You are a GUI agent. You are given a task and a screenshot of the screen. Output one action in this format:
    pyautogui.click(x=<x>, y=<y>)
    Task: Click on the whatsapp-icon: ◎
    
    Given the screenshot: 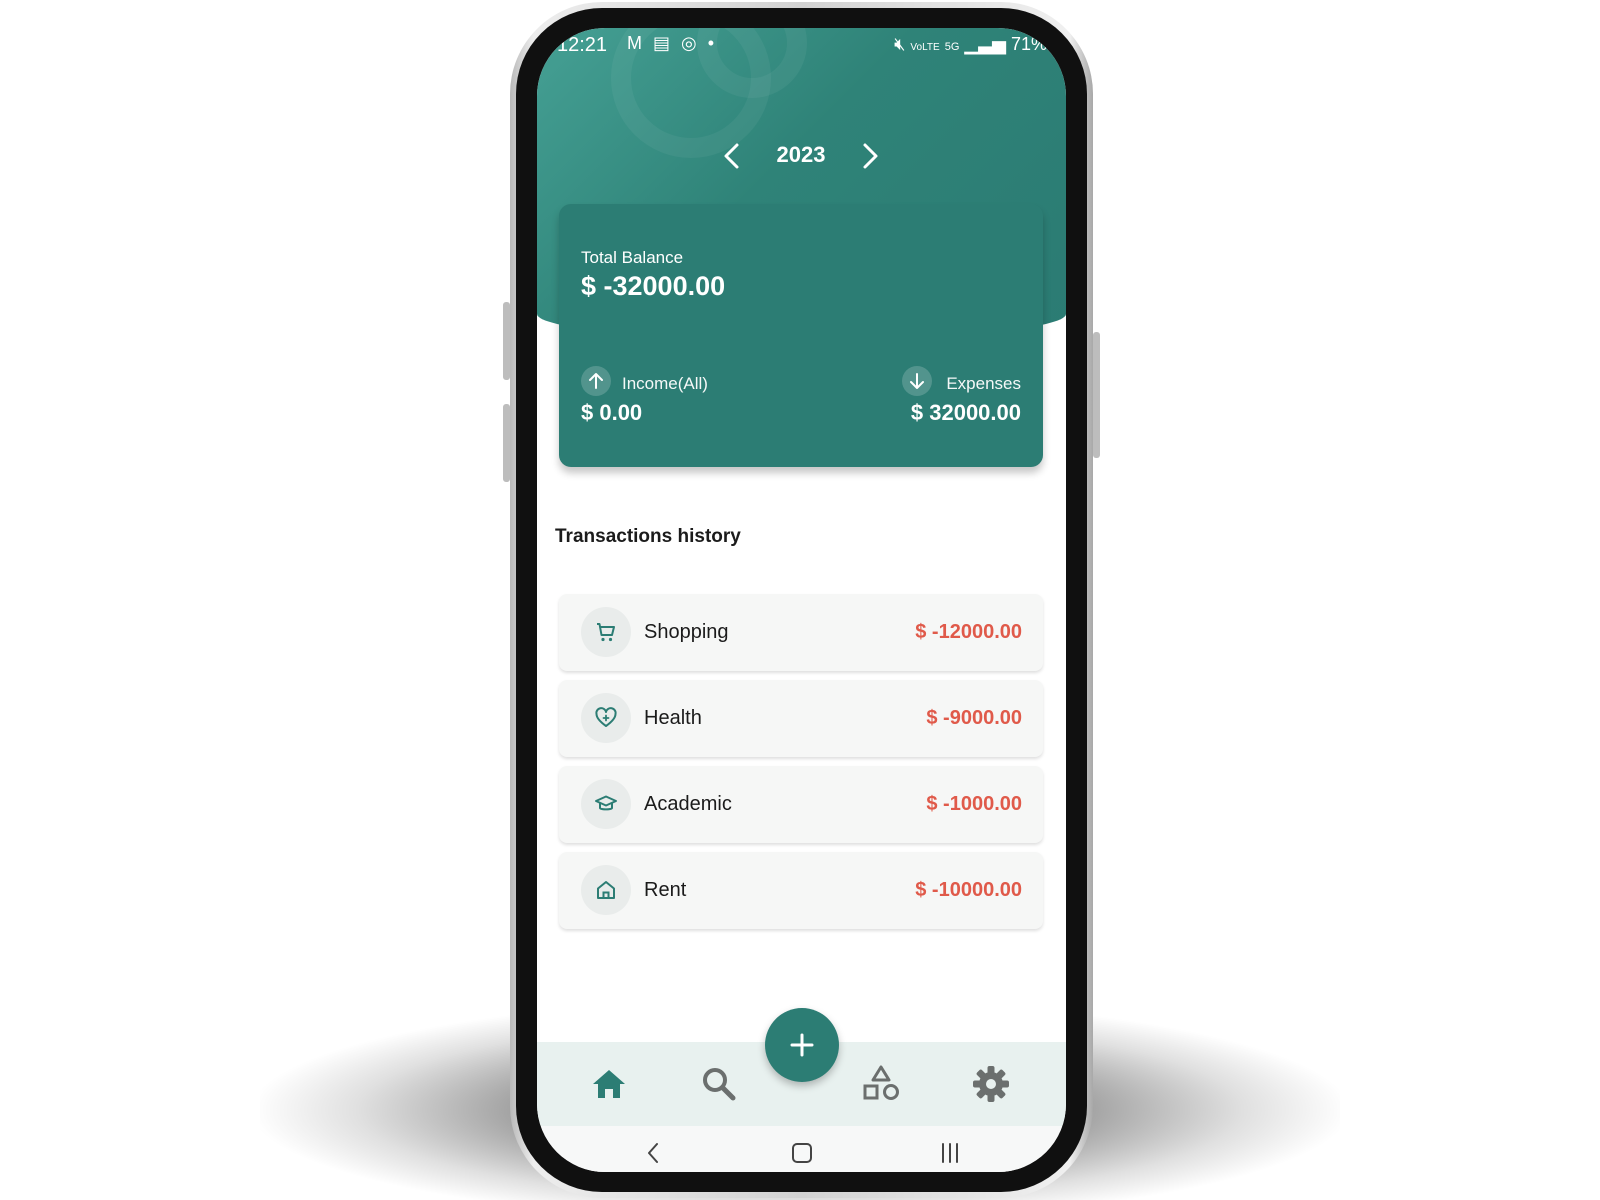 What is the action you would take?
    pyautogui.click(x=690, y=43)
    